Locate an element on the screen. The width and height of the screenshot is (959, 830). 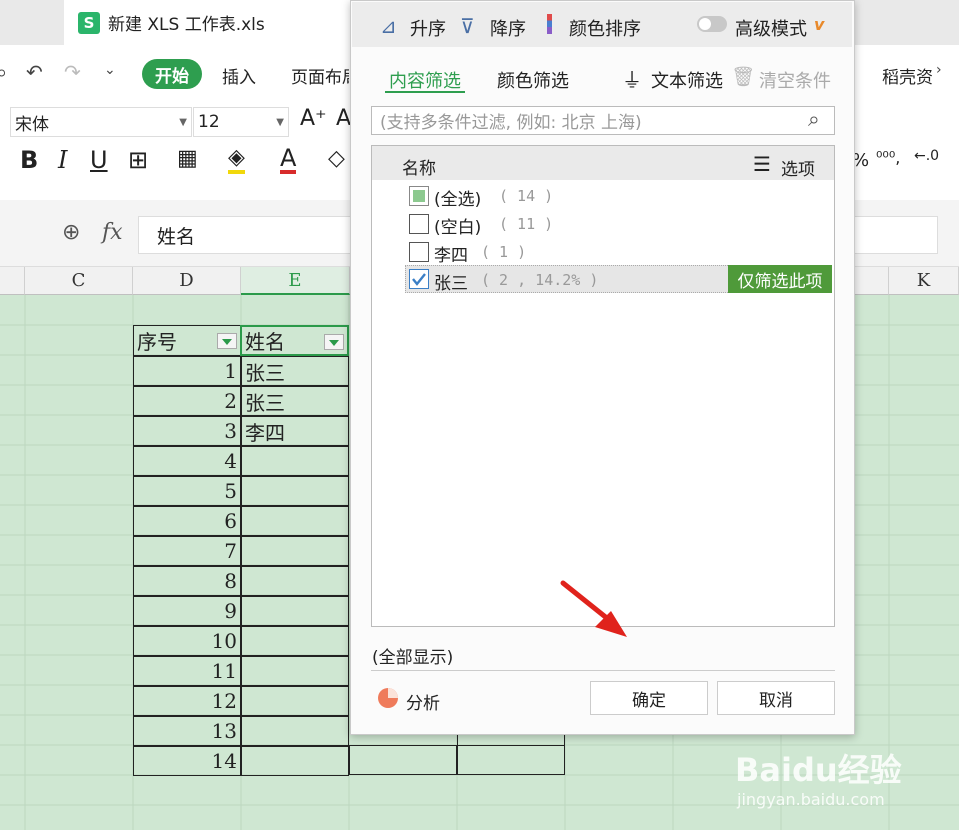
row-number-cell: 9 is located at coordinates (187, 611).